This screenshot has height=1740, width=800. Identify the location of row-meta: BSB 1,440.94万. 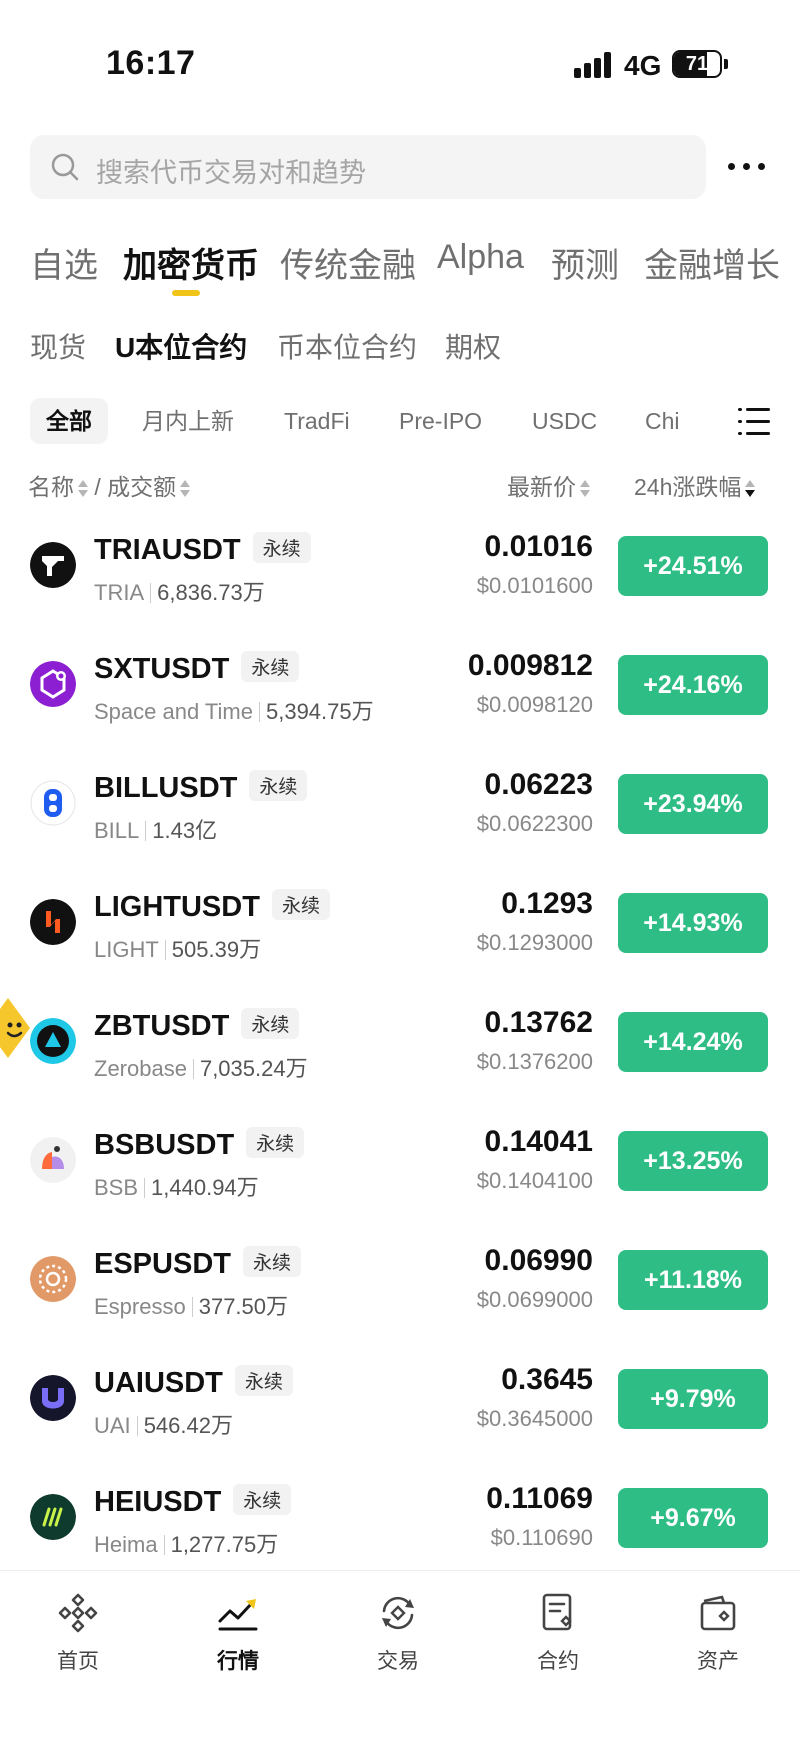
(176, 1186).